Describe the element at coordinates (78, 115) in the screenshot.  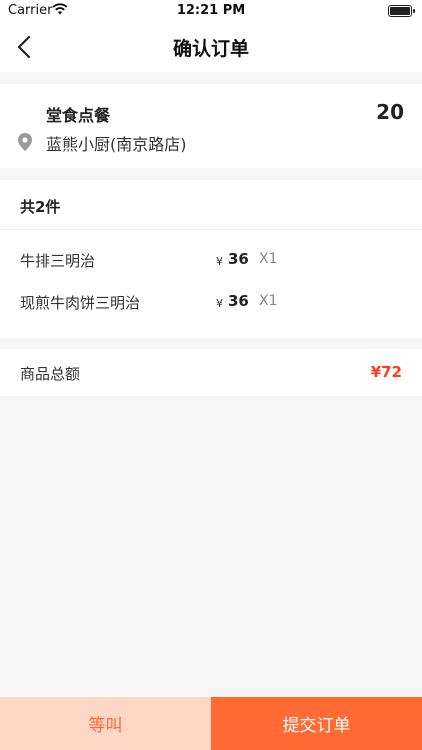
I see `order-type-label: 堂食点餐` at that location.